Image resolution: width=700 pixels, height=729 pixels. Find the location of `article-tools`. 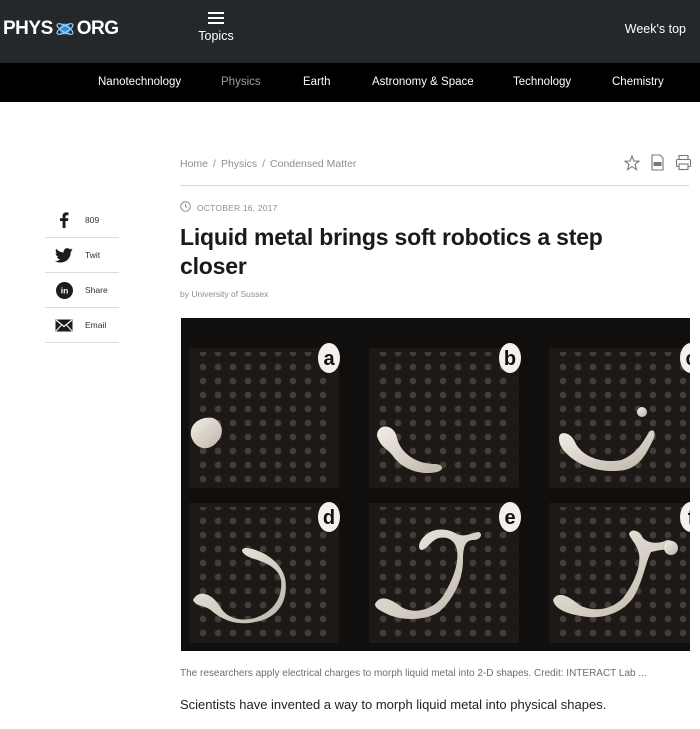

article-tools is located at coordinates (658, 162).